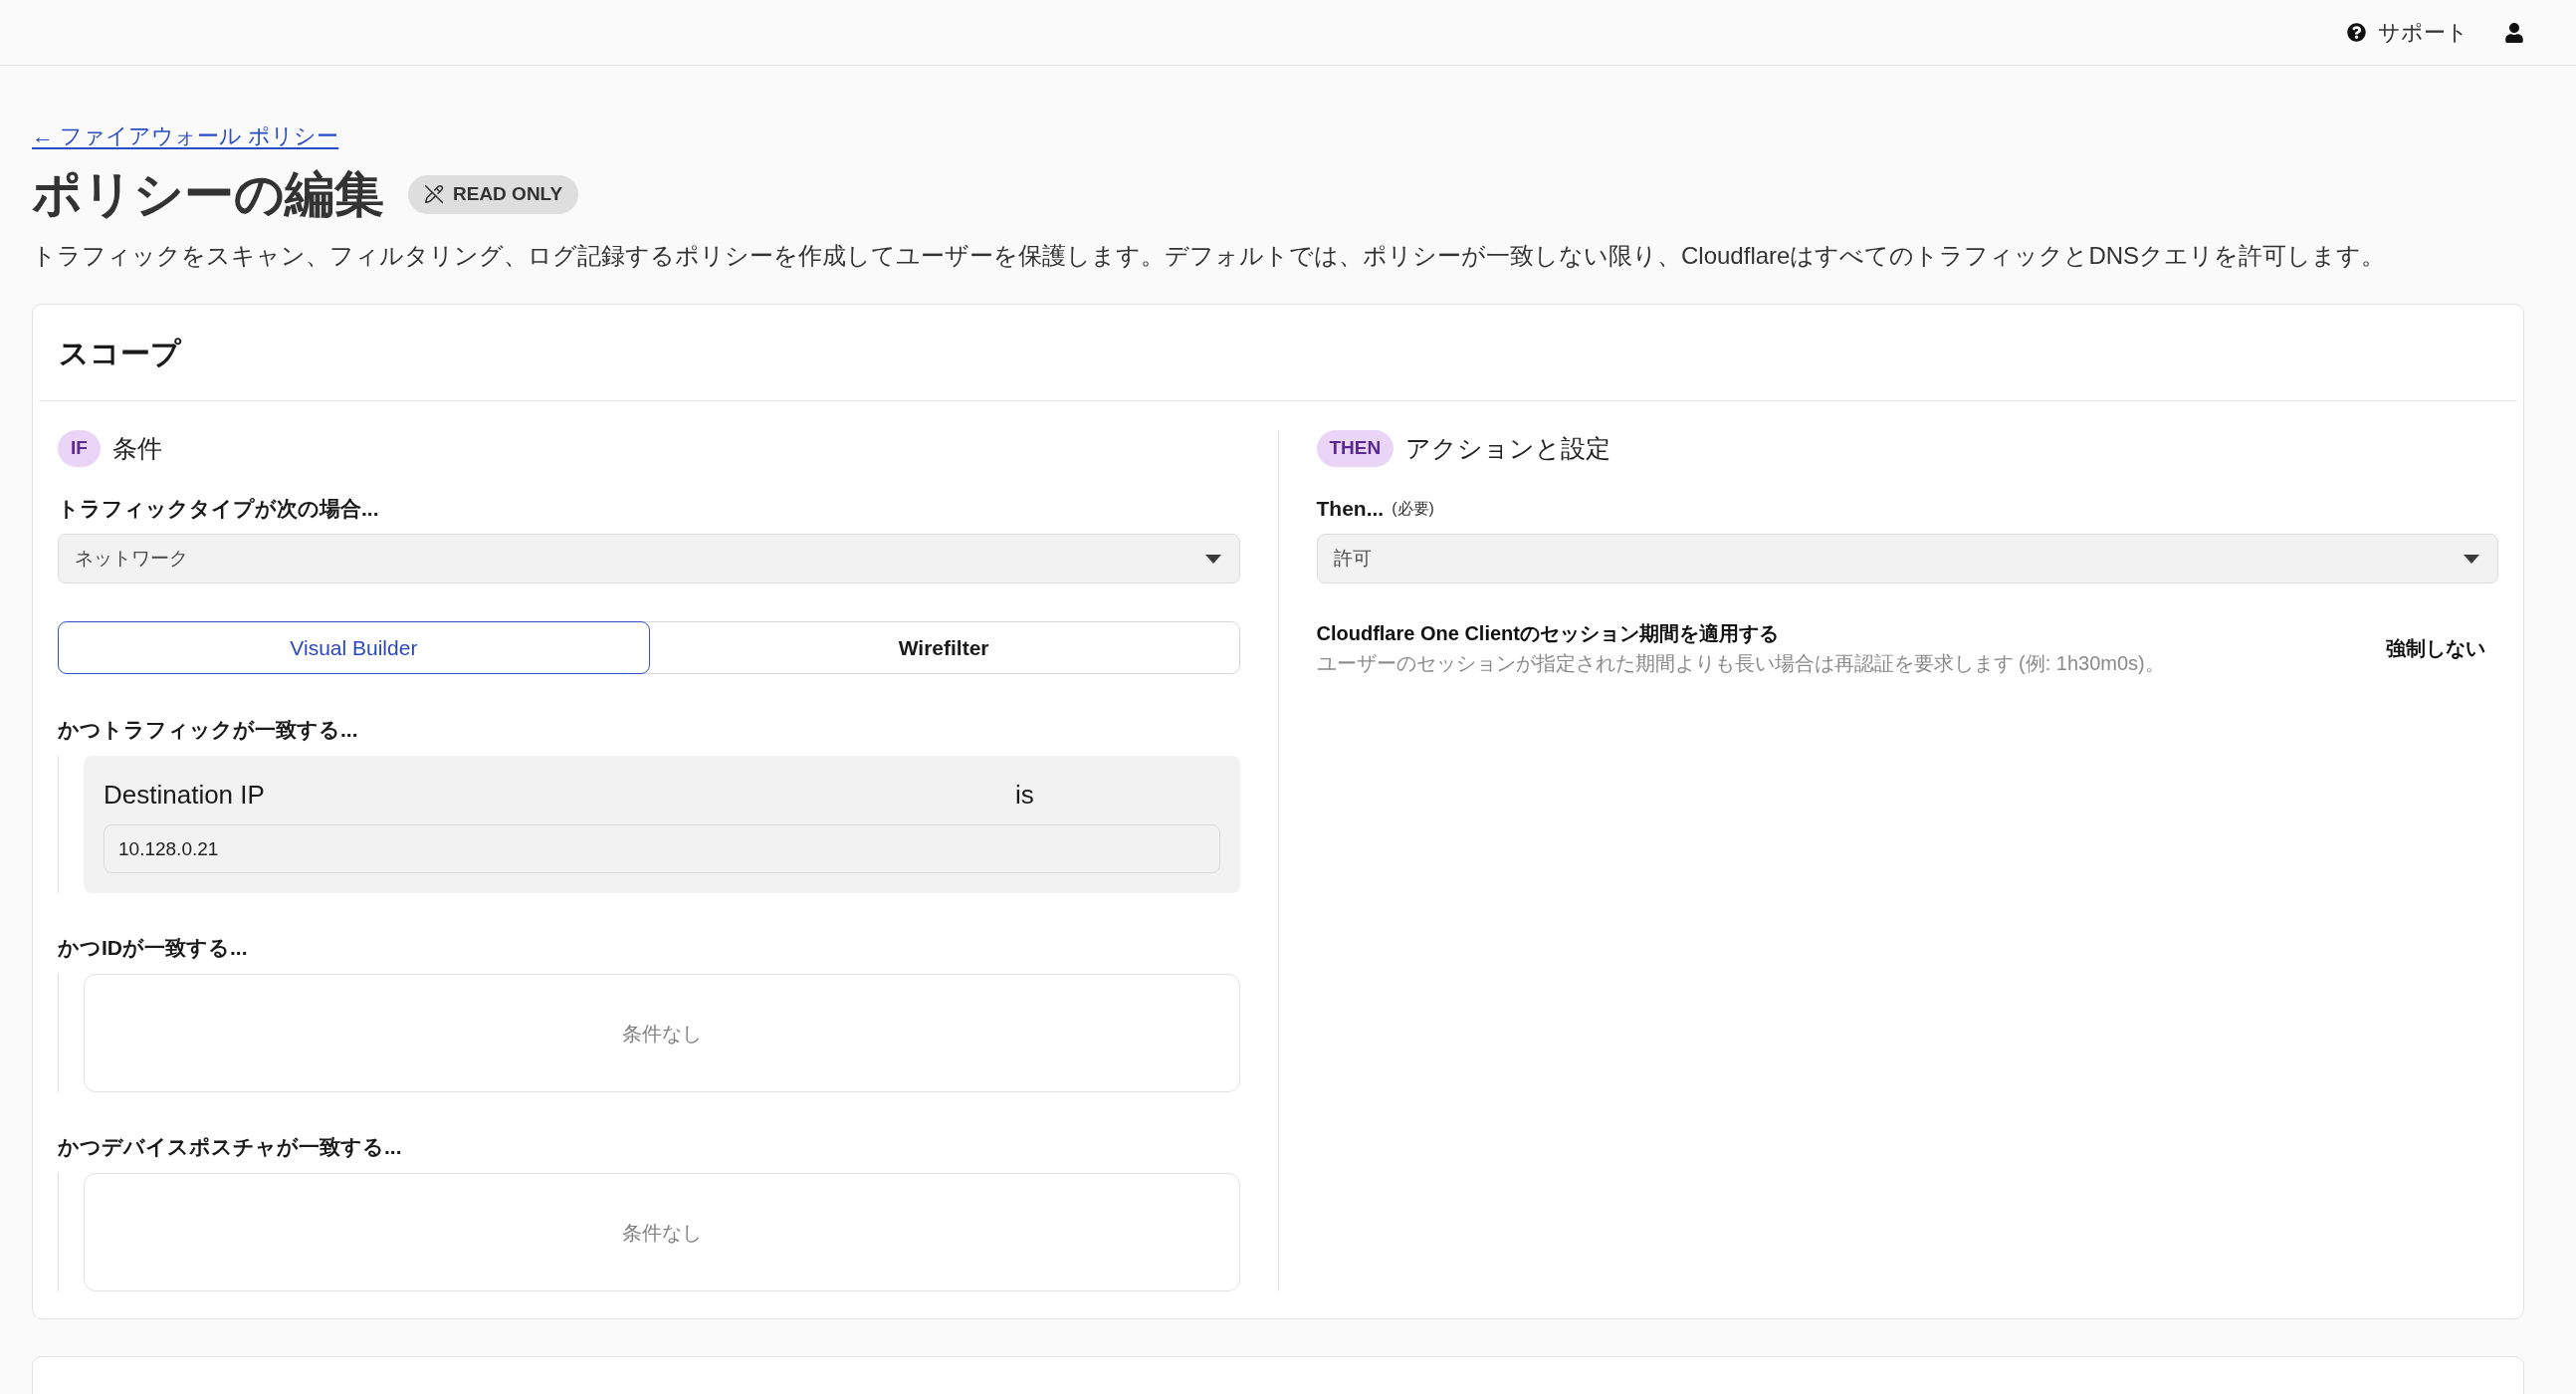 The image size is (2576, 1394). What do you see at coordinates (1355, 449) in the screenshot?
I see `section-tag: THEN` at bounding box center [1355, 449].